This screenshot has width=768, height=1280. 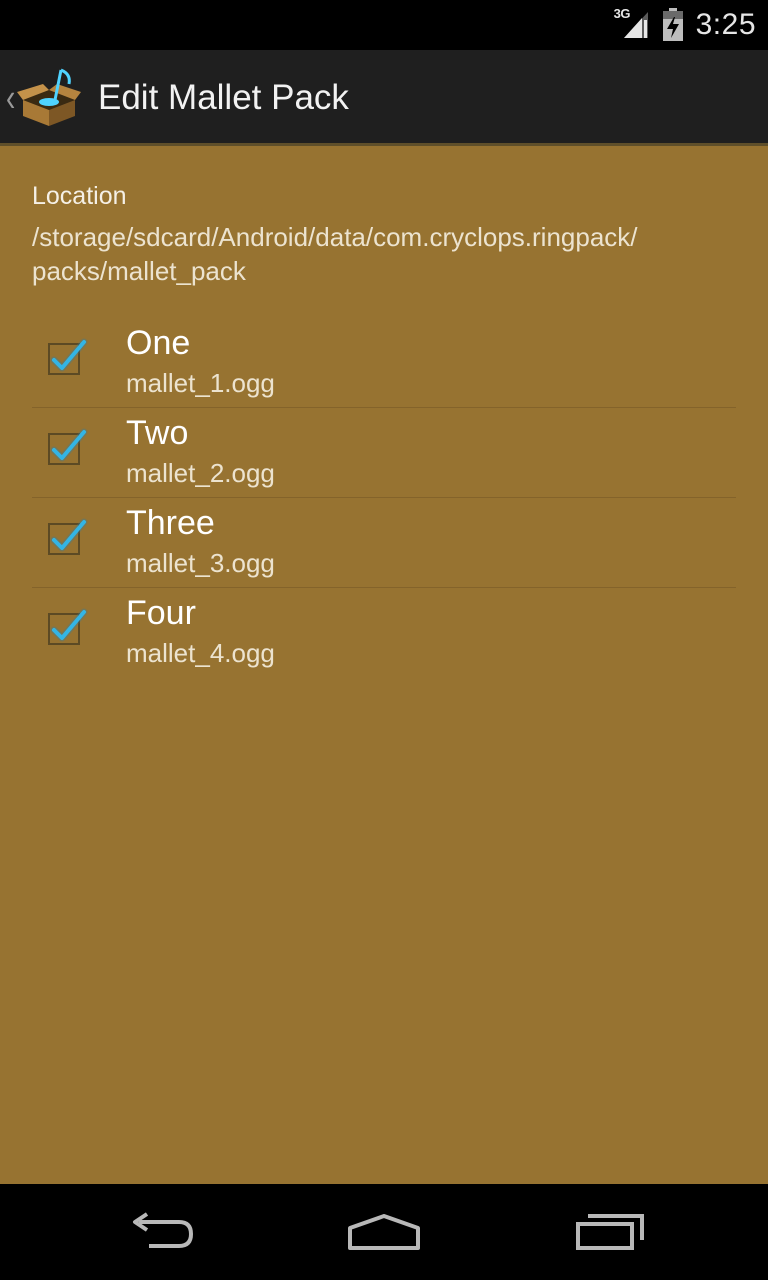 What do you see at coordinates (200, 383) in the screenshot?
I see `item-filename: mallet_1.ogg` at bounding box center [200, 383].